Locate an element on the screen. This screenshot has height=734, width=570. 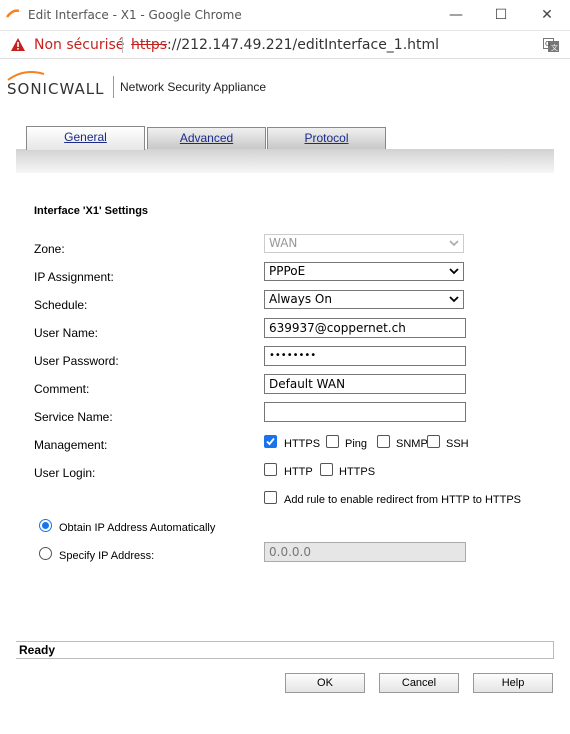
service-name-input is located at coordinates (365, 412).